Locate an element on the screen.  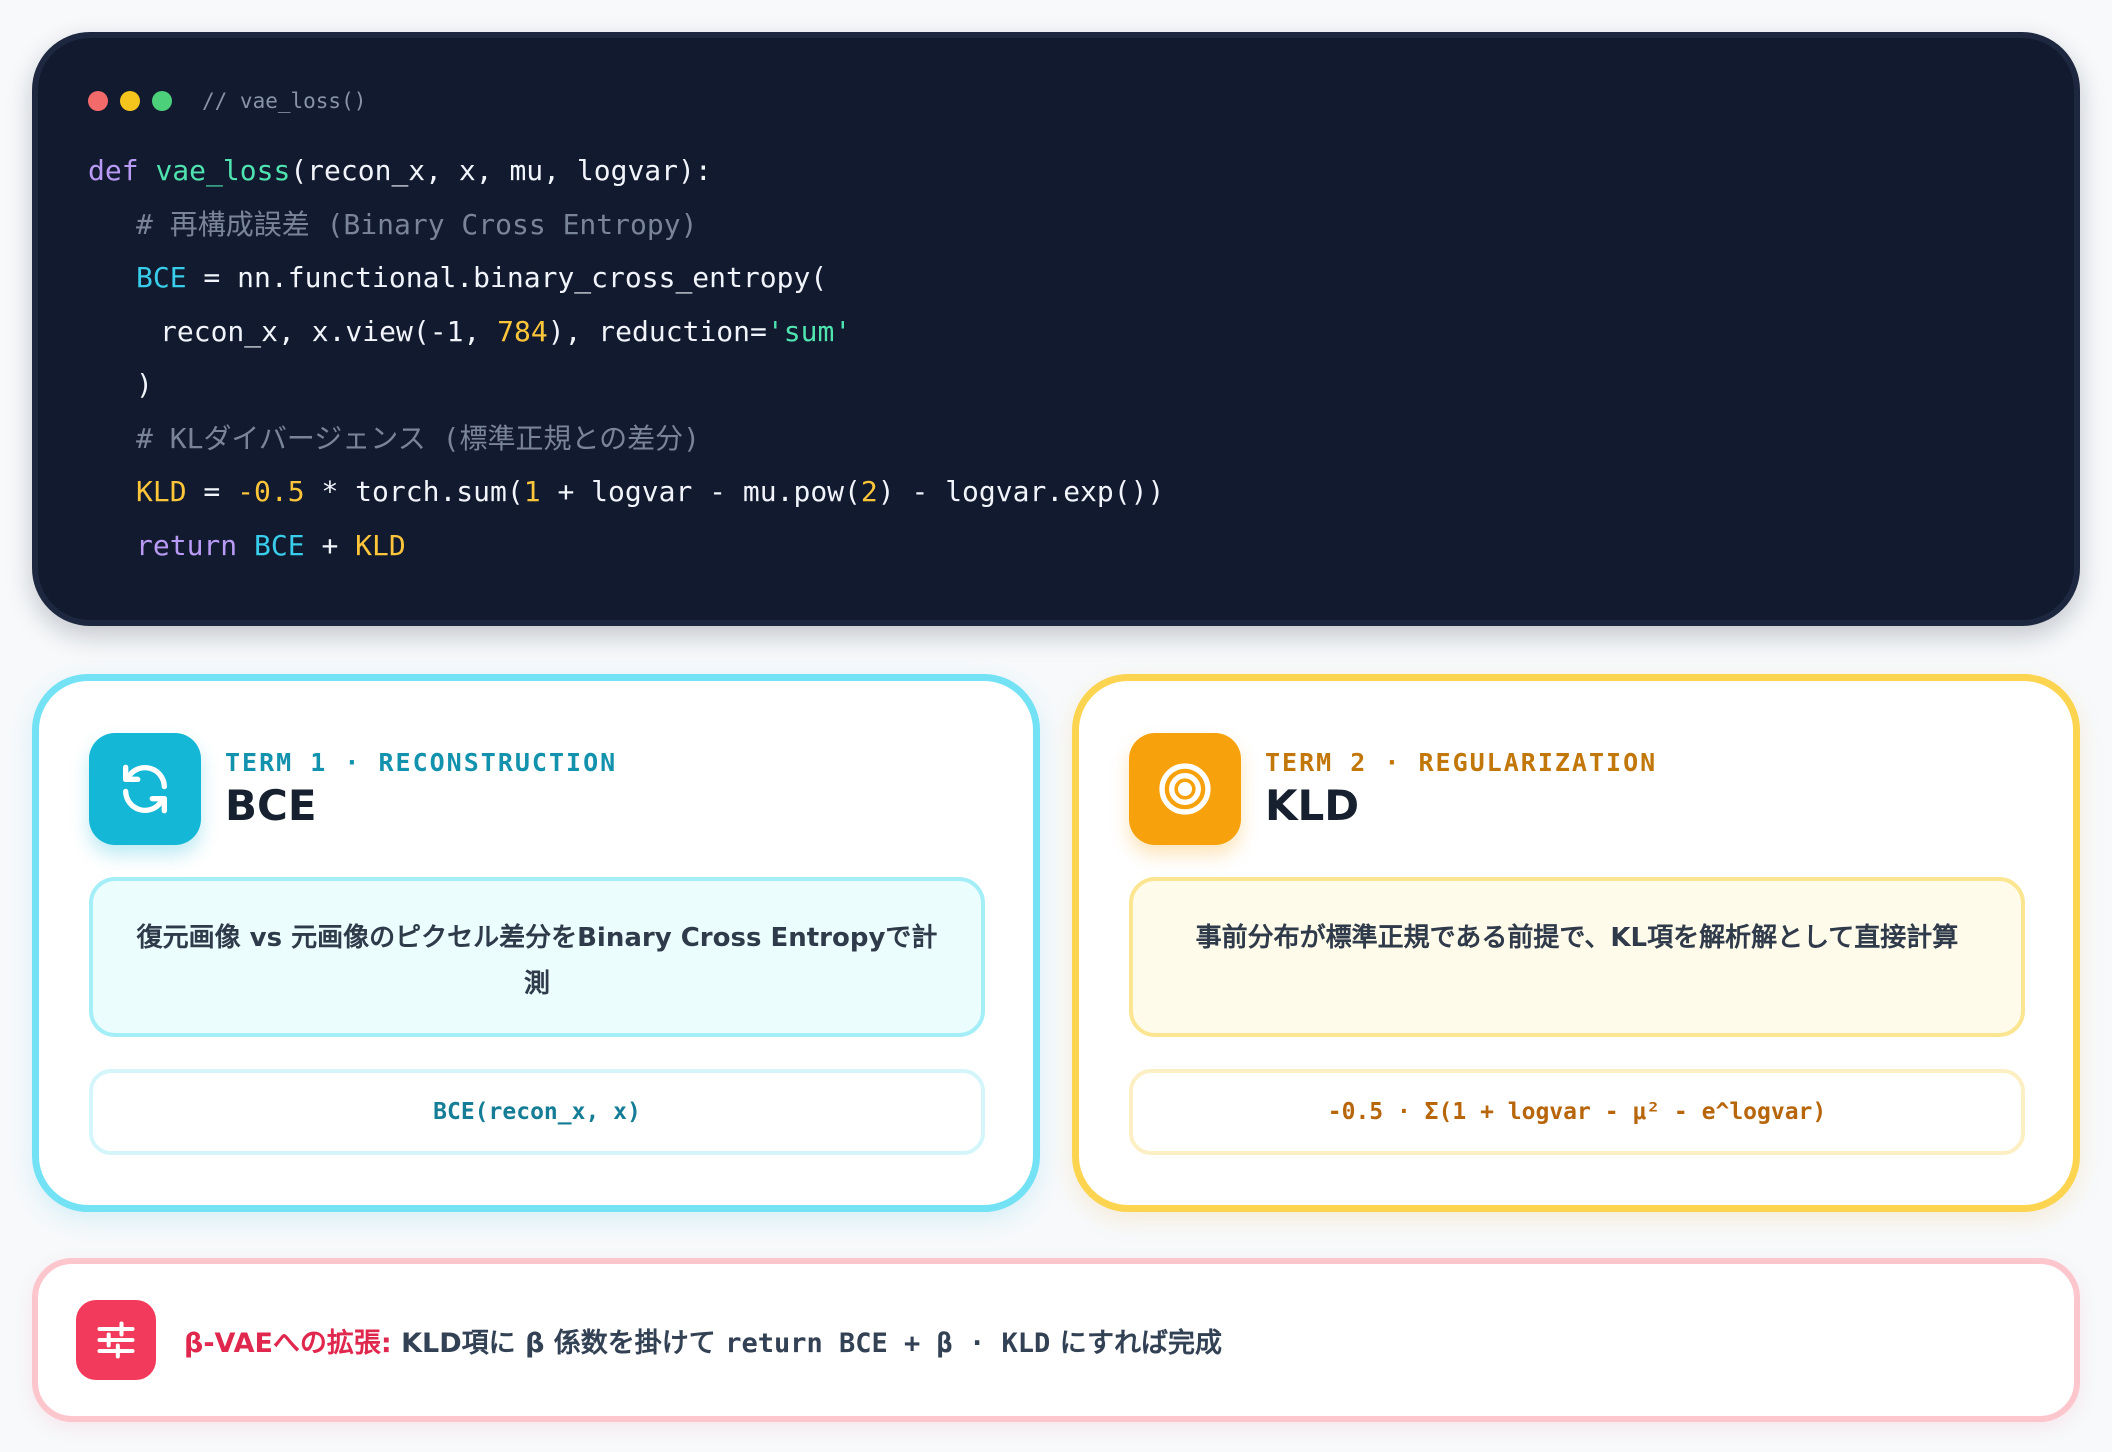
number-literal: 784 is located at coordinates (522, 331).